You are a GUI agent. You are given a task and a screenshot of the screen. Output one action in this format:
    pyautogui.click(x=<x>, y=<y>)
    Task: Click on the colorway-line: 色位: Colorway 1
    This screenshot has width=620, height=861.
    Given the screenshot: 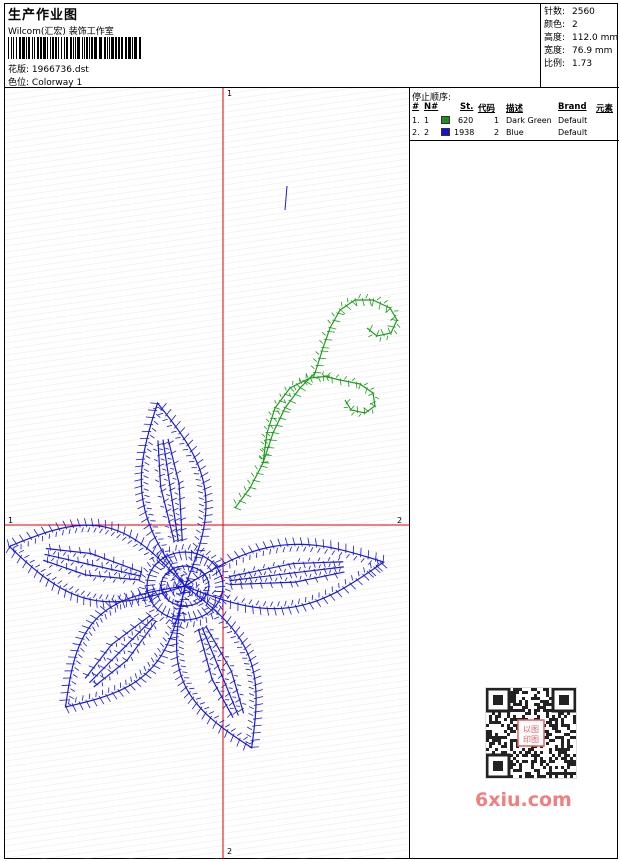 What is the action you would take?
    pyautogui.click(x=45, y=81)
    